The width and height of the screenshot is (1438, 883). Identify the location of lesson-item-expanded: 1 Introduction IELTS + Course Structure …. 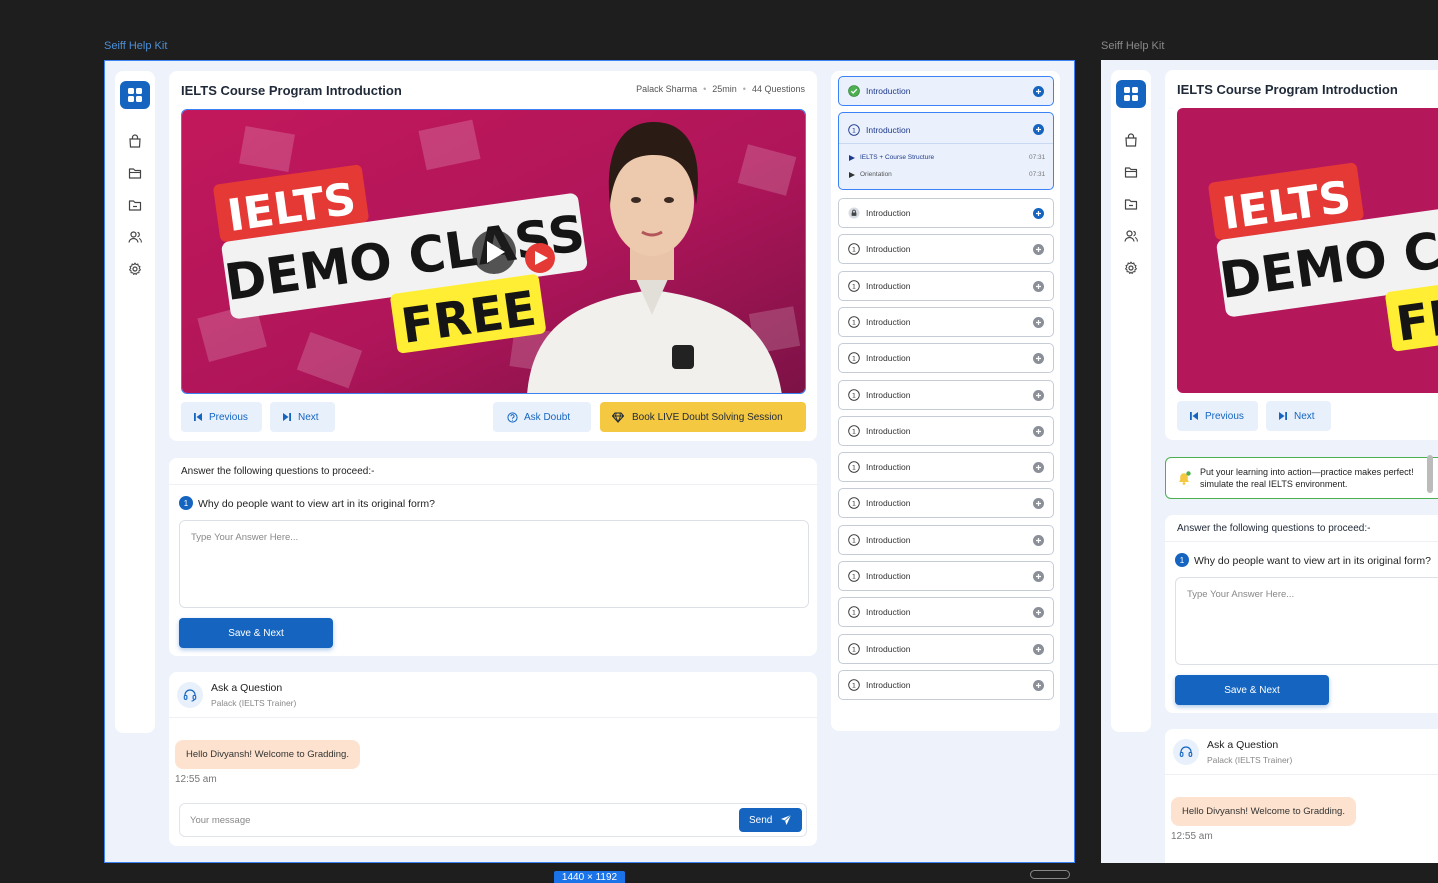
(946, 151).